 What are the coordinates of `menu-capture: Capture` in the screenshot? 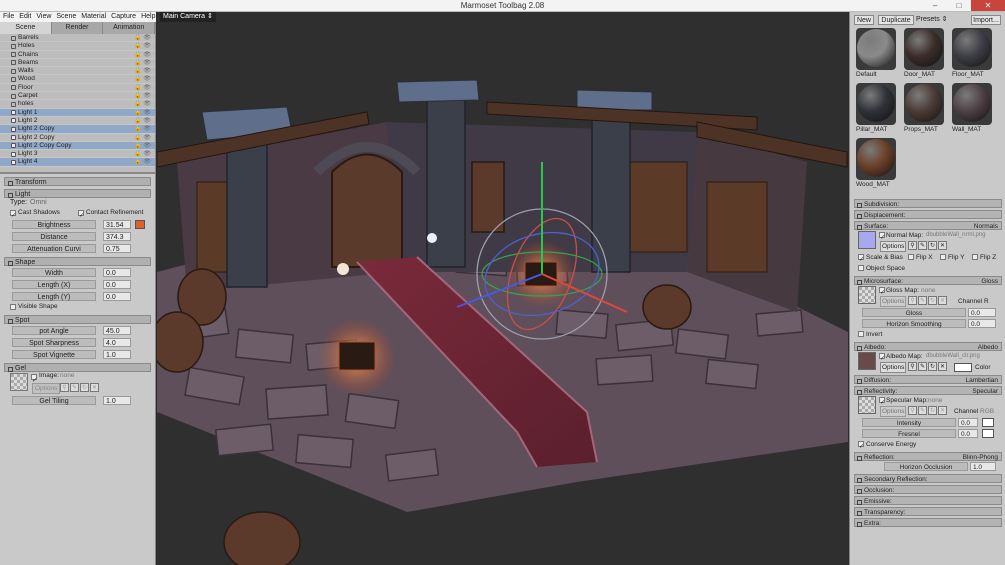 It's located at (123, 17).